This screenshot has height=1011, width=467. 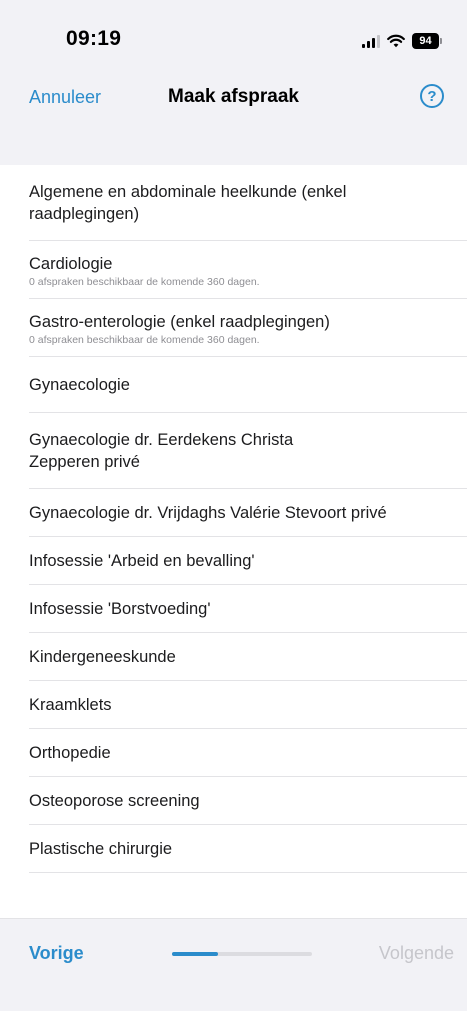 What do you see at coordinates (233, 657) in the screenshot?
I see `list-item: Kindergeneeskunde` at bounding box center [233, 657].